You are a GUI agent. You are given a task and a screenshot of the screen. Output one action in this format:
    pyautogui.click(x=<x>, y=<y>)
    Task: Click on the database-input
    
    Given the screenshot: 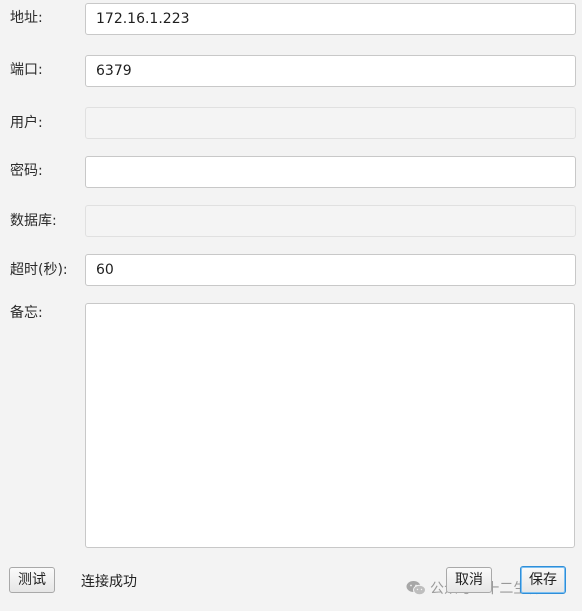 What is the action you would take?
    pyautogui.click(x=330, y=221)
    